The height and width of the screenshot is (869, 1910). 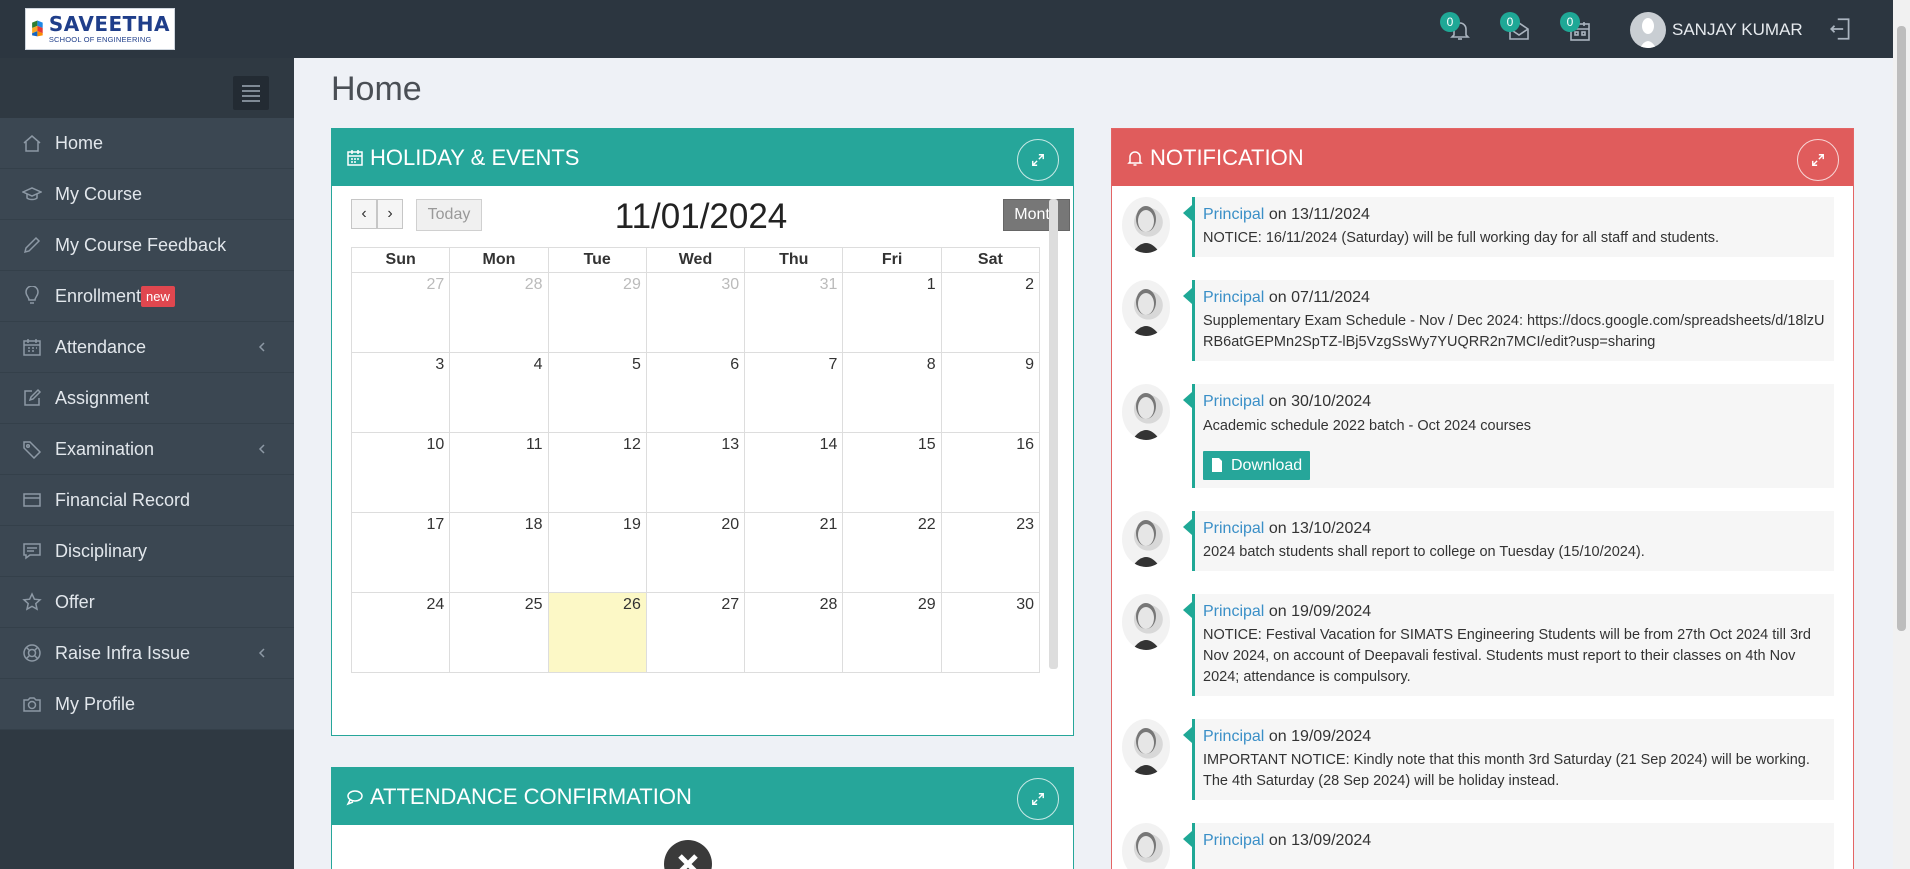 I want to click on calendar-day: 2, so click(x=990, y=312).